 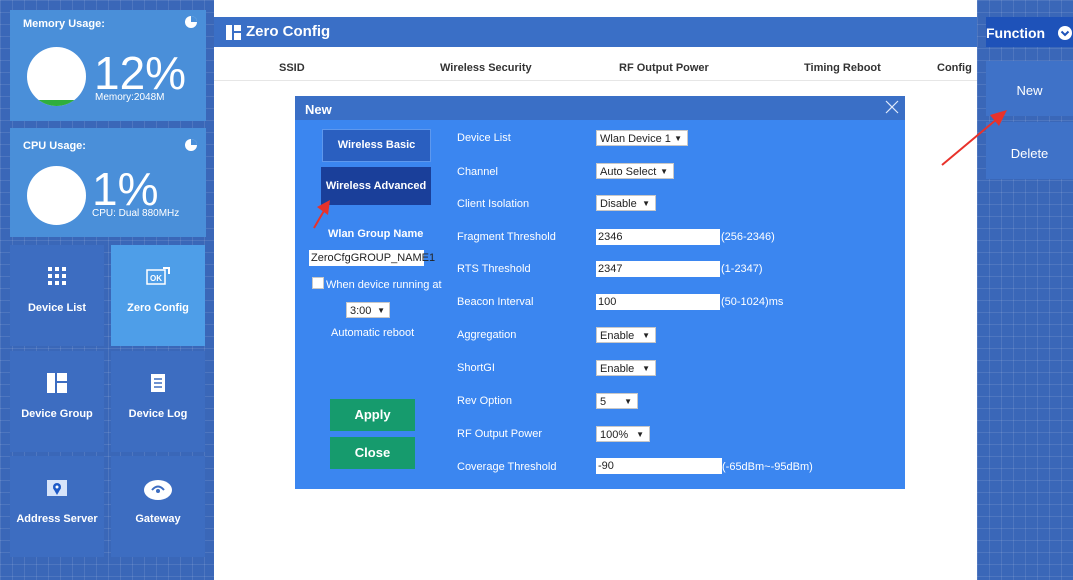 What do you see at coordinates (372, 258) in the screenshot?
I see `wlan-group-name-input: ZeroCfgGROUP_NAME1` at bounding box center [372, 258].